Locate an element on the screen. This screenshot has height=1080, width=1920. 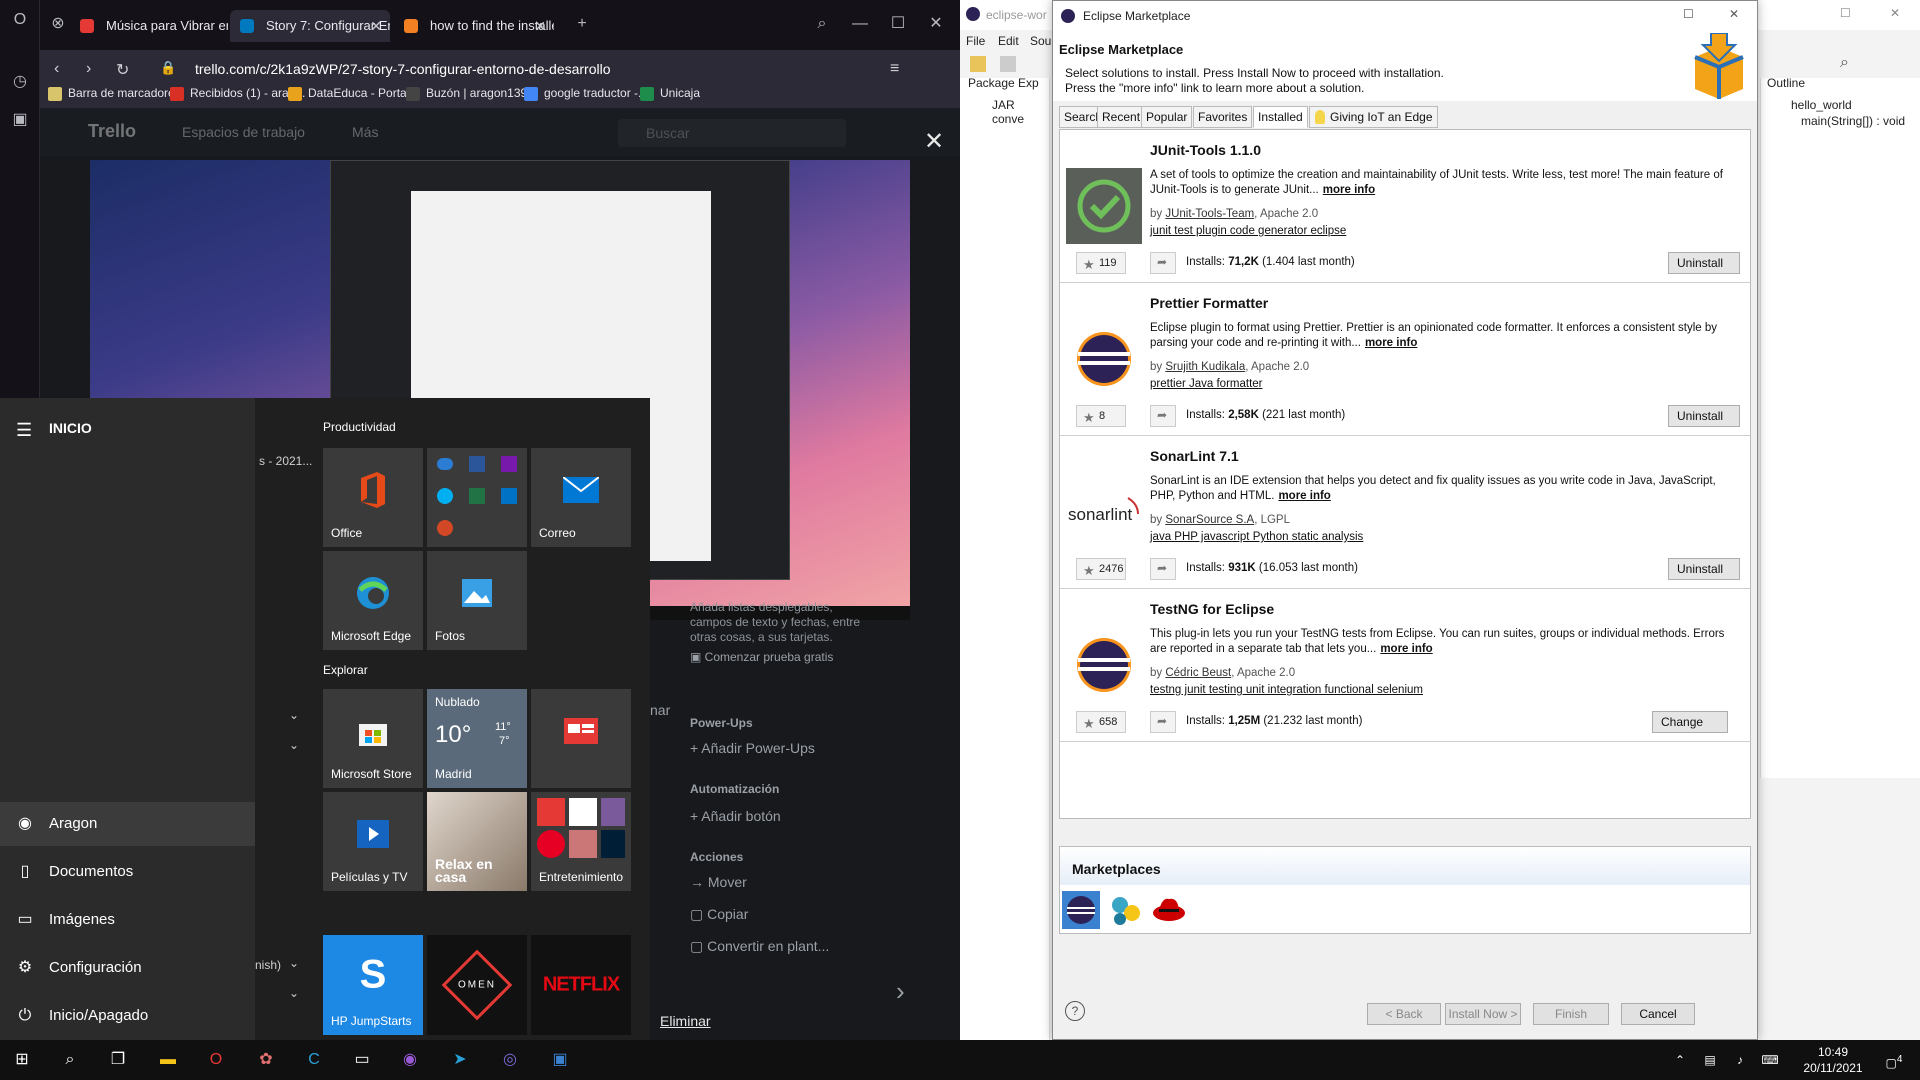
reload-icon: ↻ is located at coordinates (122, 70).